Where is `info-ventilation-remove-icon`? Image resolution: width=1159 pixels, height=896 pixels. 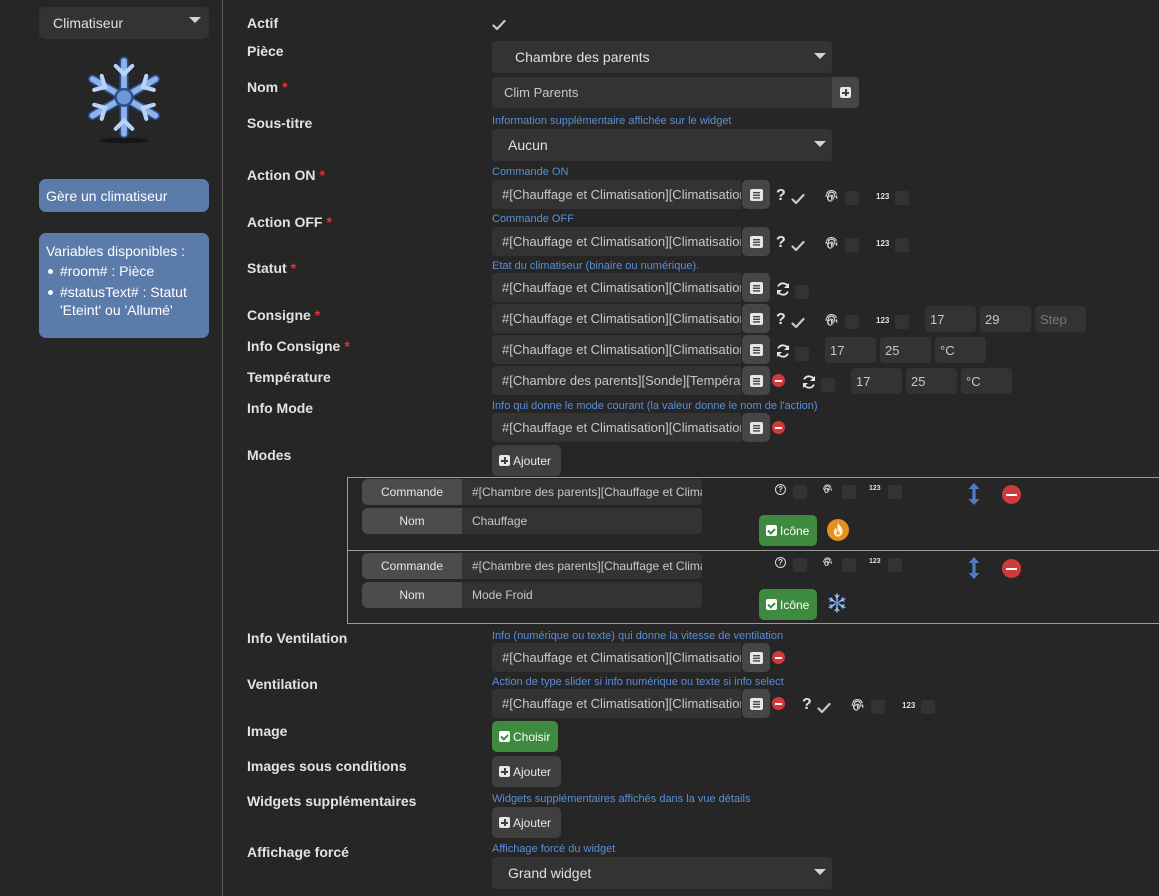 info-ventilation-remove-icon is located at coordinates (778, 657).